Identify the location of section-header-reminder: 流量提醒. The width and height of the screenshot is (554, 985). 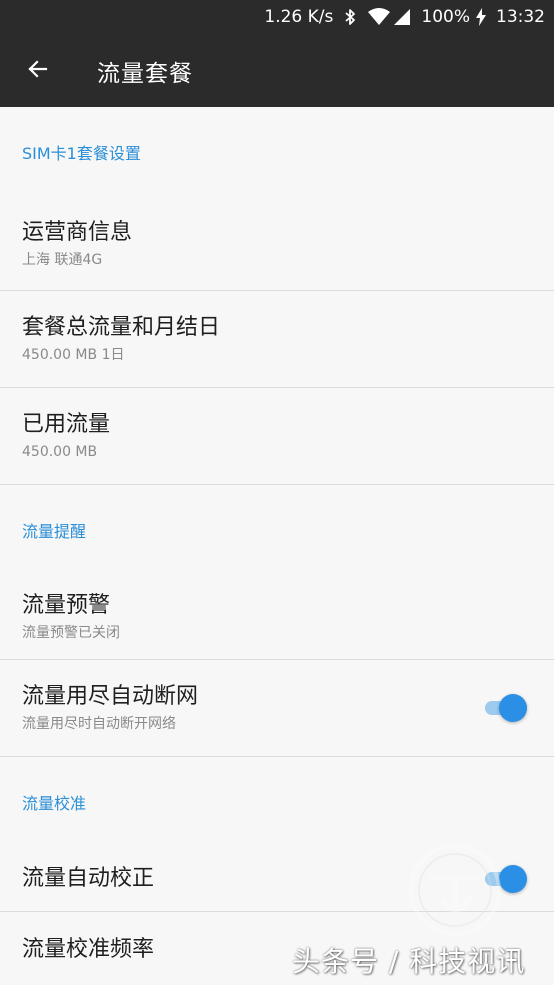
(54, 531).